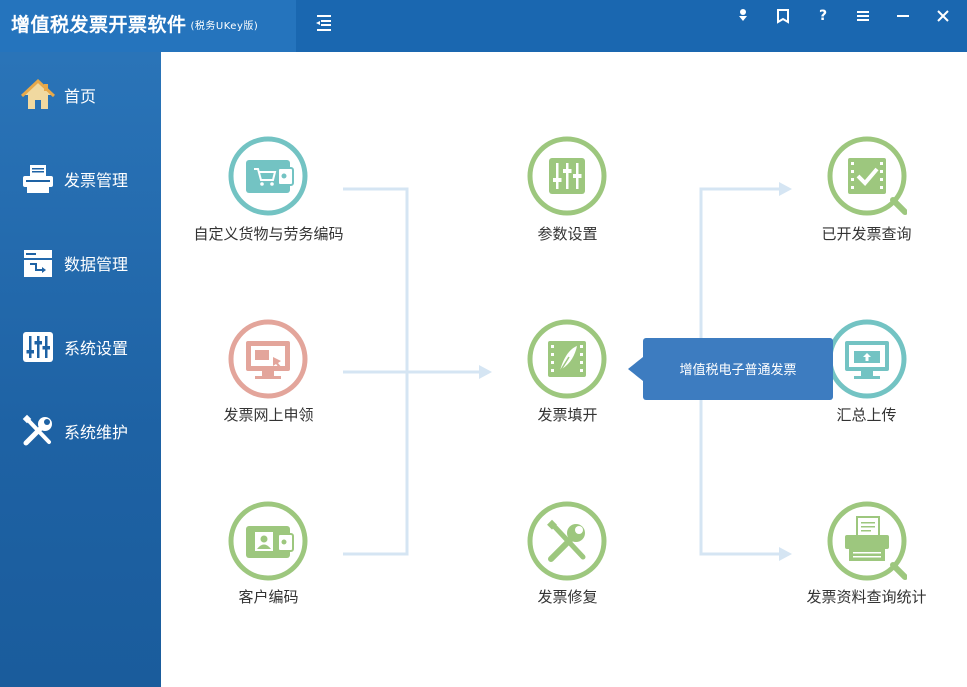 The image size is (967, 687). What do you see at coordinates (38, 263) in the screenshot?
I see `data-icon` at bounding box center [38, 263].